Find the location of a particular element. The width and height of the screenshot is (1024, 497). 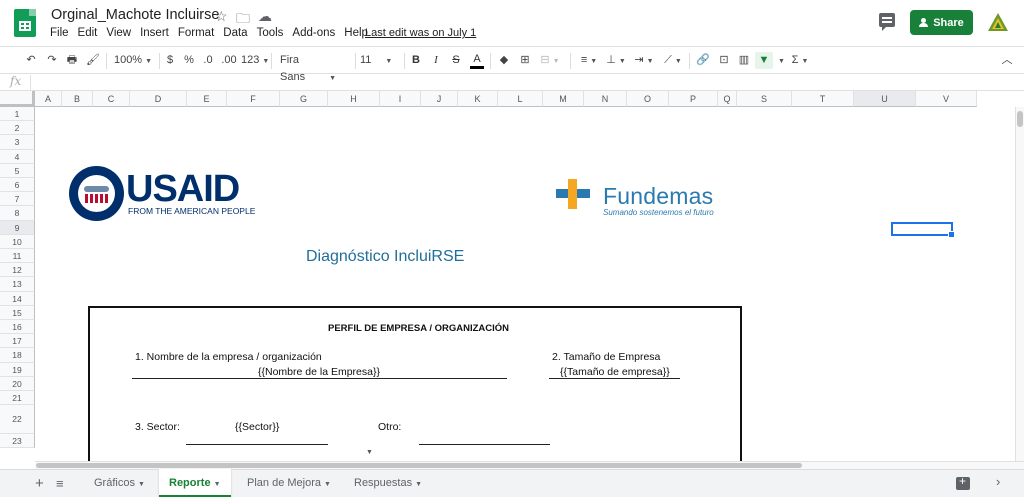

tab-graficos: Gráficos ▼ is located at coordinates (119, 483).